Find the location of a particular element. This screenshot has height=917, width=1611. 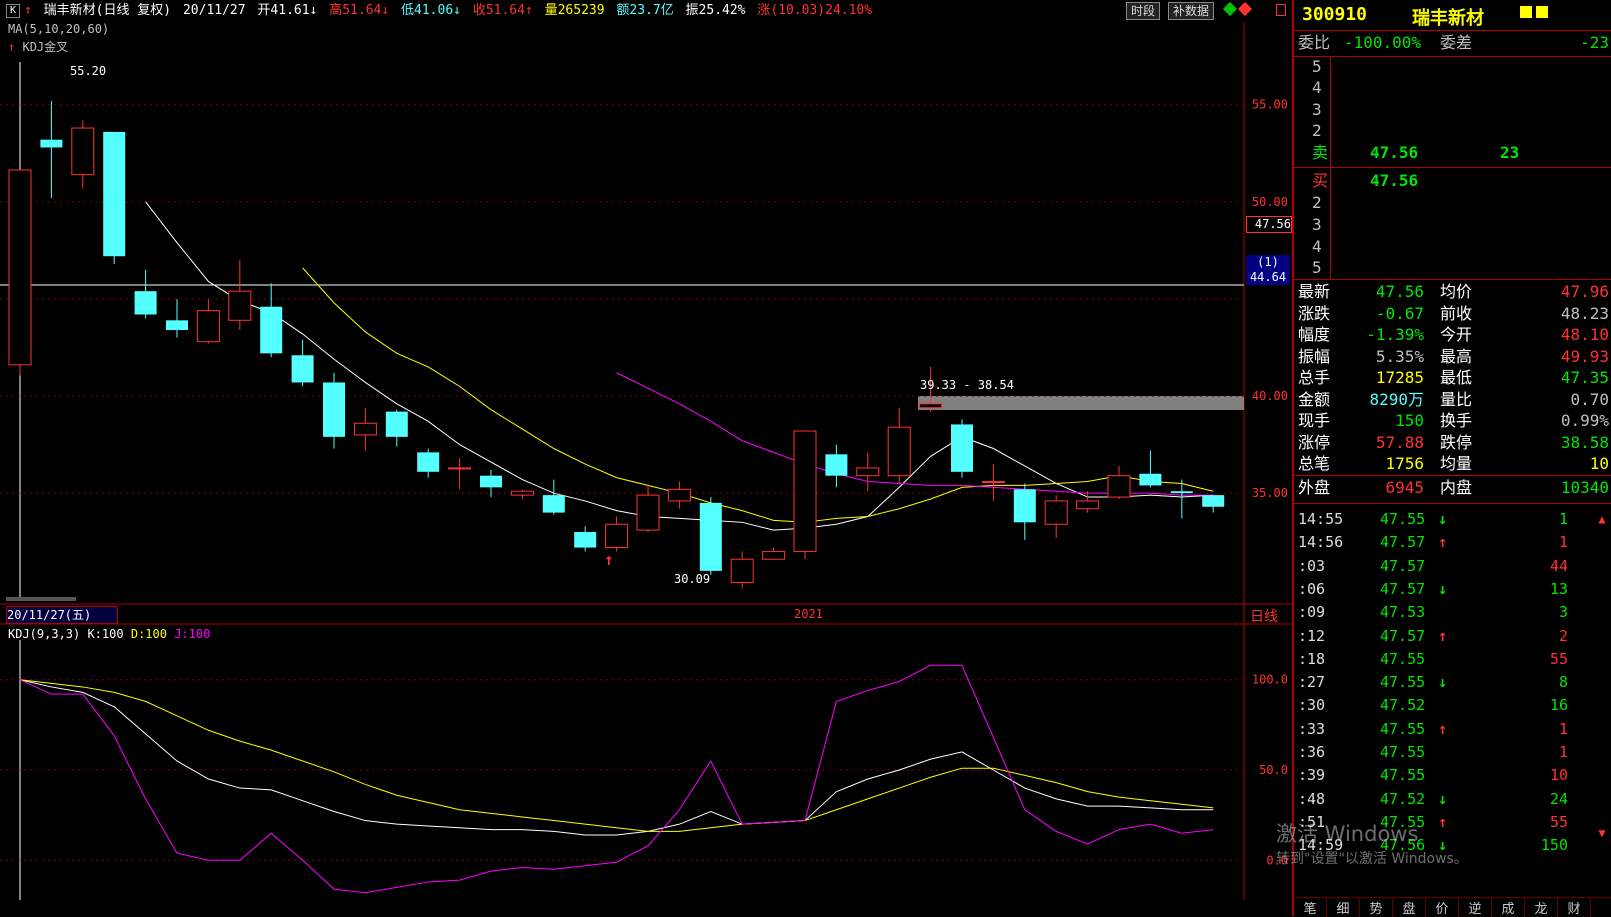

tab-detail: 细 is located at coordinates (1343, 907).